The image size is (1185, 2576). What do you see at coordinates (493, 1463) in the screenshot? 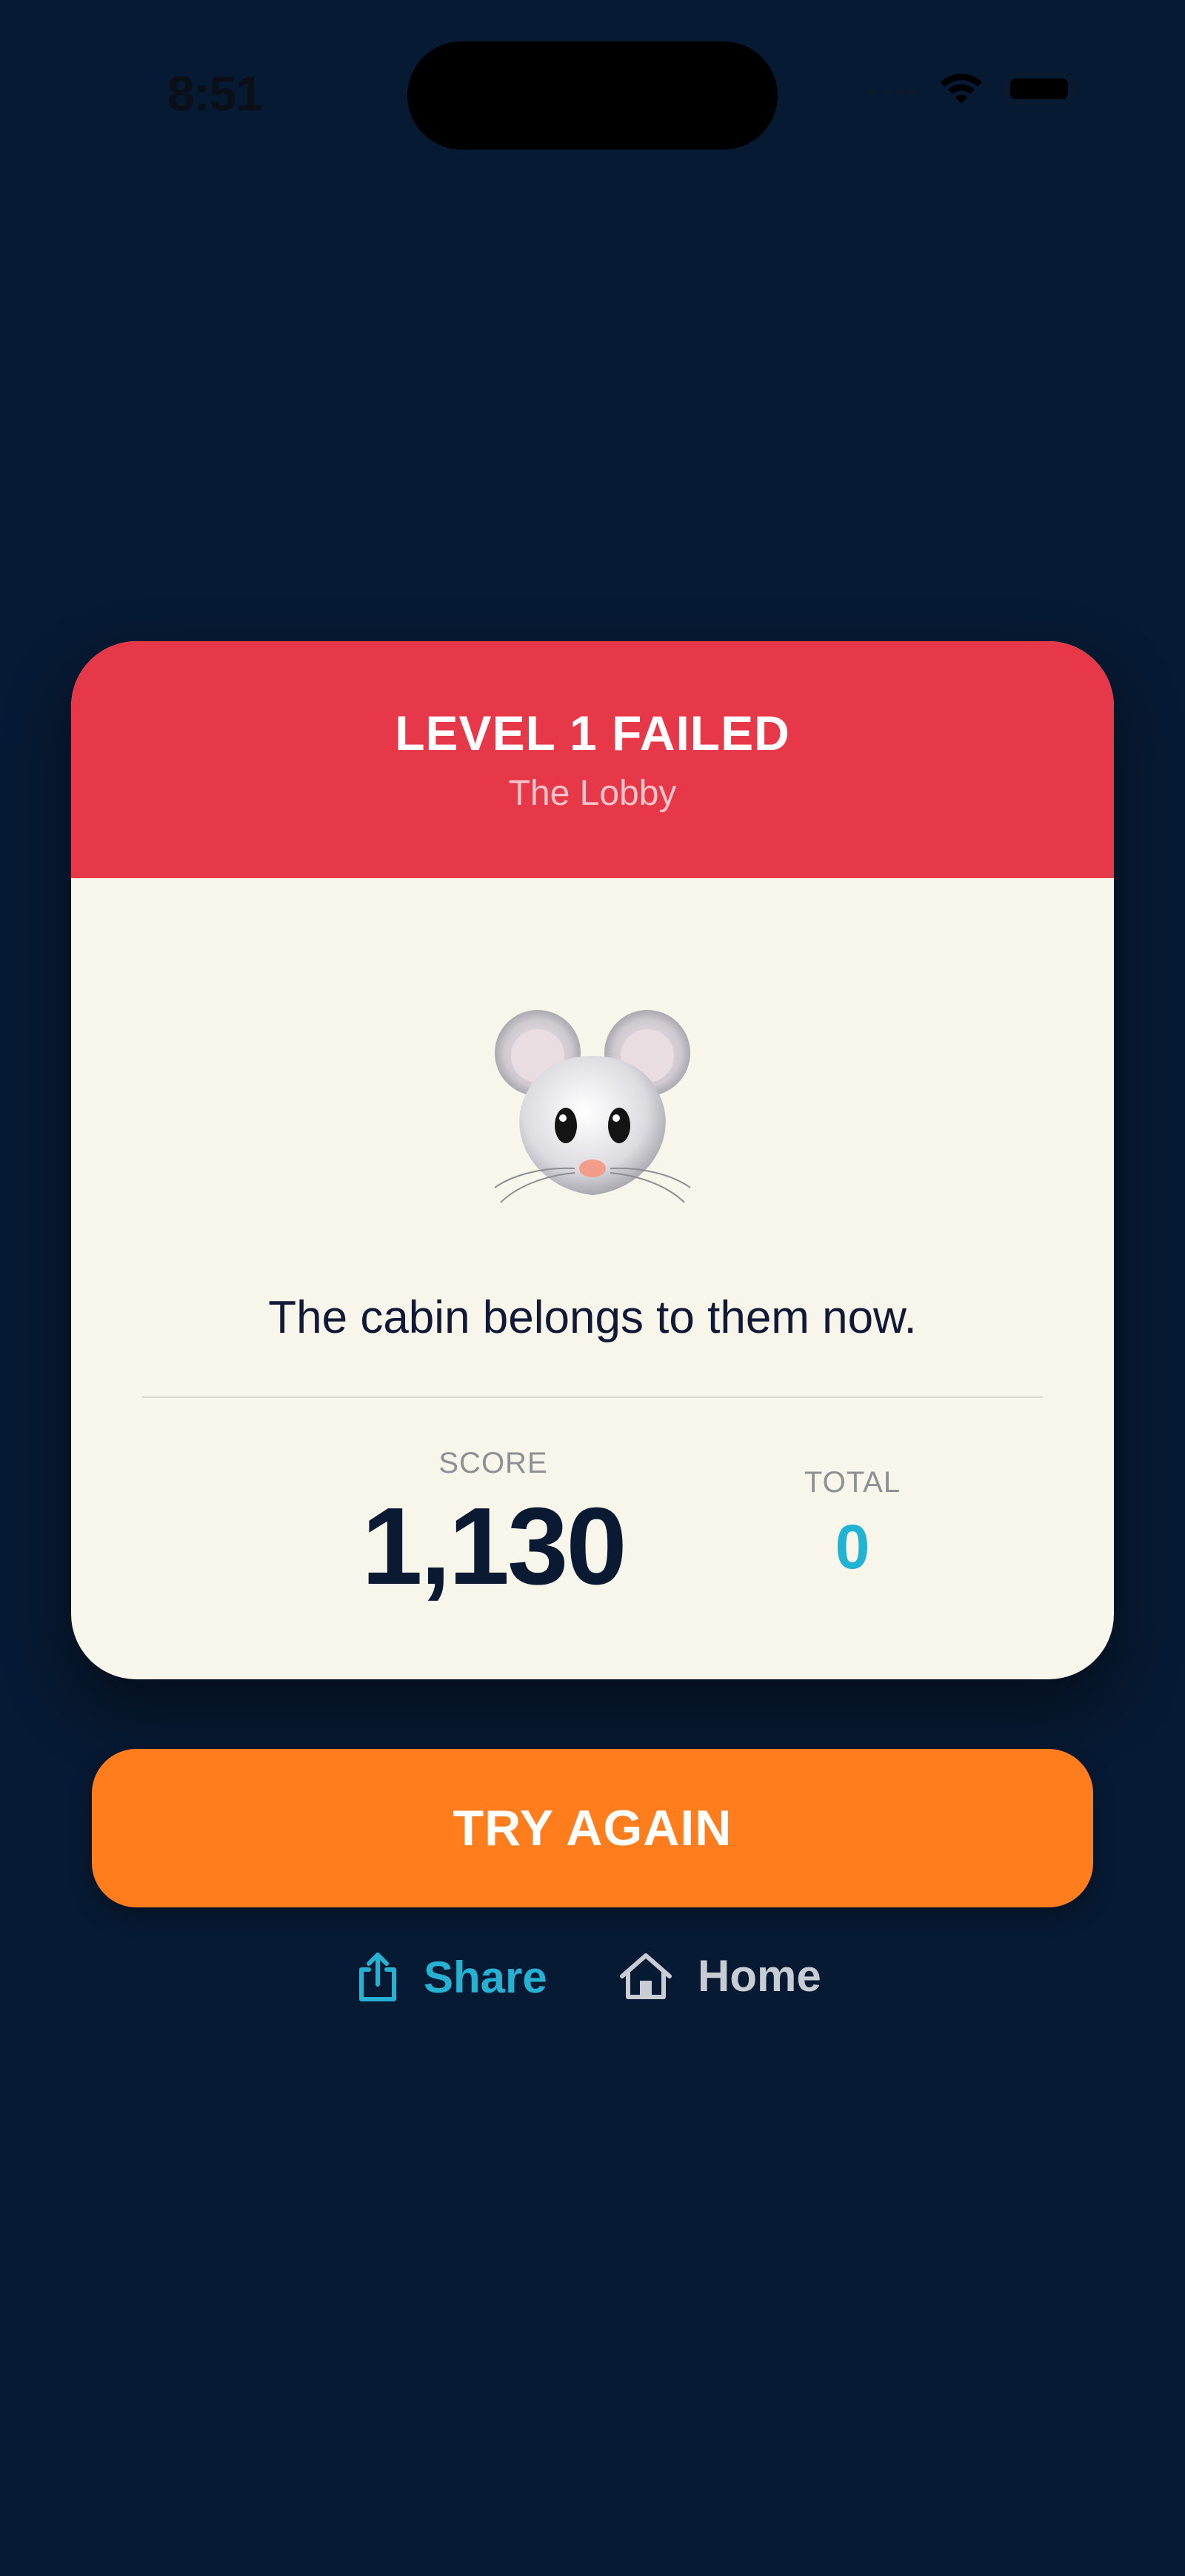
I see `score-label: SCORE` at bounding box center [493, 1463].